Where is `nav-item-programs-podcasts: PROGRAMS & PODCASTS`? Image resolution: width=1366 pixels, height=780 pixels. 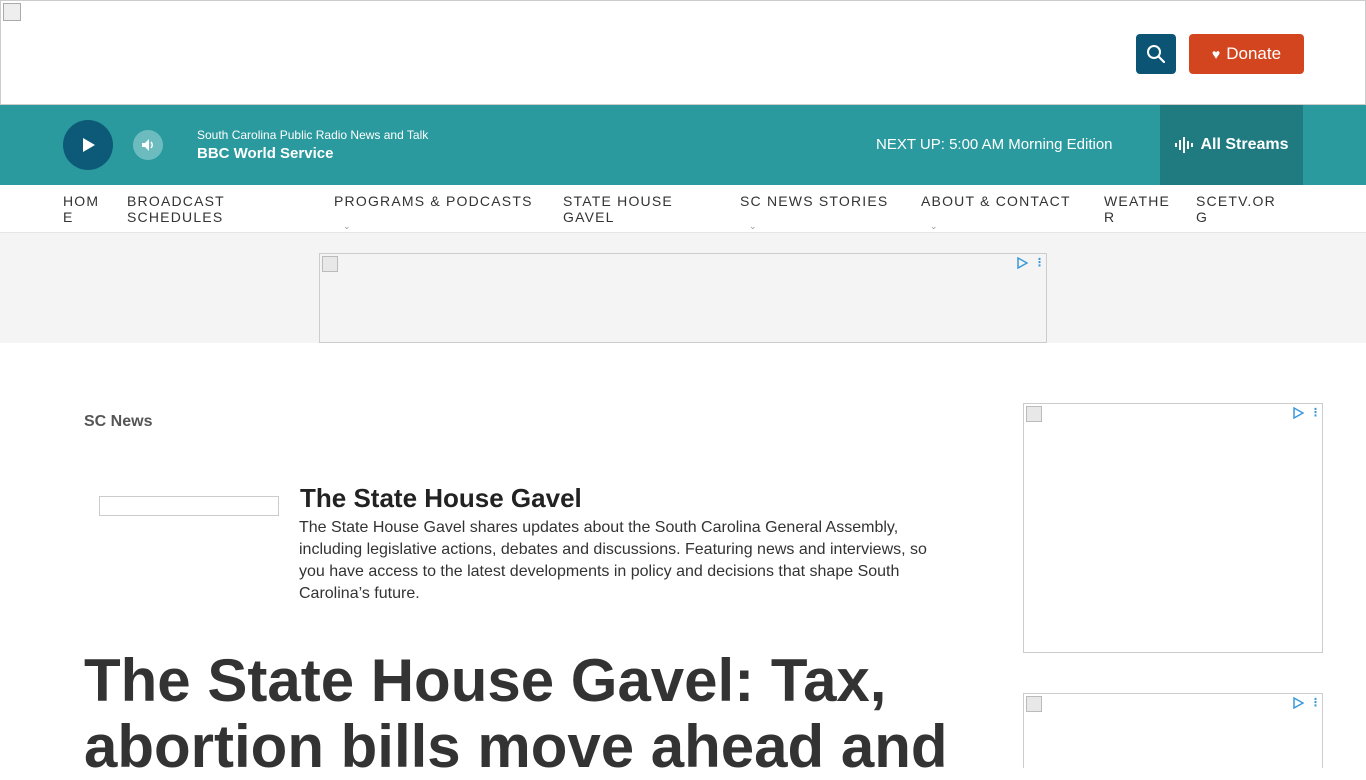 nav-item-programs-podcasts: PROGRAMS & PODCASTS is located at coordinates (433, 201).